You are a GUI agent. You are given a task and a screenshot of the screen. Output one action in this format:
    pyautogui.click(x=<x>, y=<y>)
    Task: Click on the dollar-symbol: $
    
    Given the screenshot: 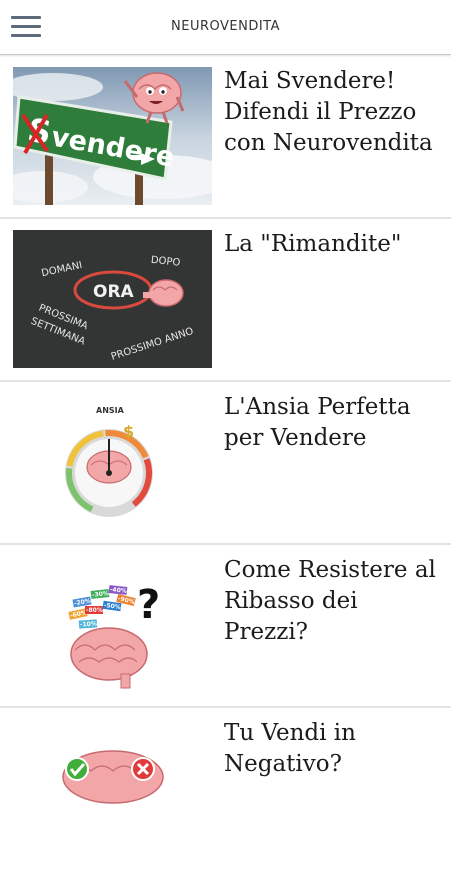 What is the action you would take?
    pyautogui.click(x=128, y=431)
    